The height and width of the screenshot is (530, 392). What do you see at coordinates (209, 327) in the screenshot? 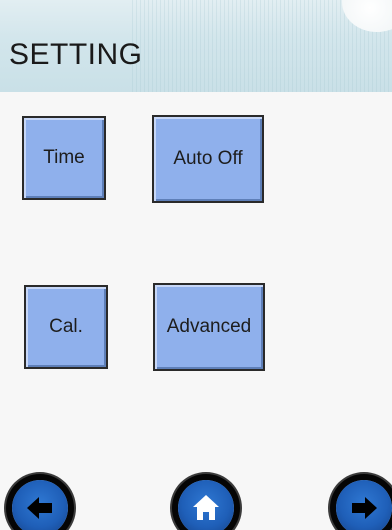
I see `advanced-button: Advanced` at bounding box center [209, 327].